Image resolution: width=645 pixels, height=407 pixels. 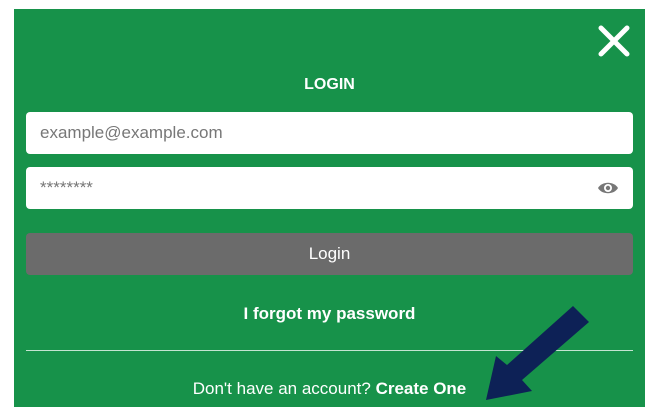 I want to click on email-field, so click(x=329, y=133).